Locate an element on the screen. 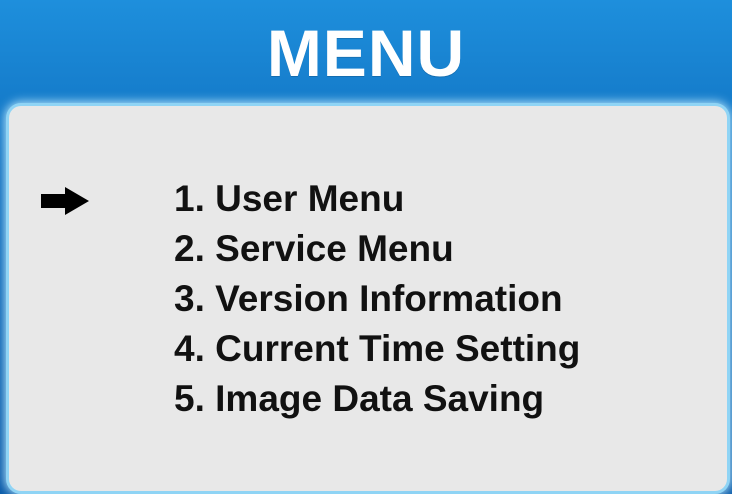 Image resolution: width=739 pixels, height=497 pixels. menu-item-image-data-saving: 5. Image Data Saving is located at coordinates (377, 399).